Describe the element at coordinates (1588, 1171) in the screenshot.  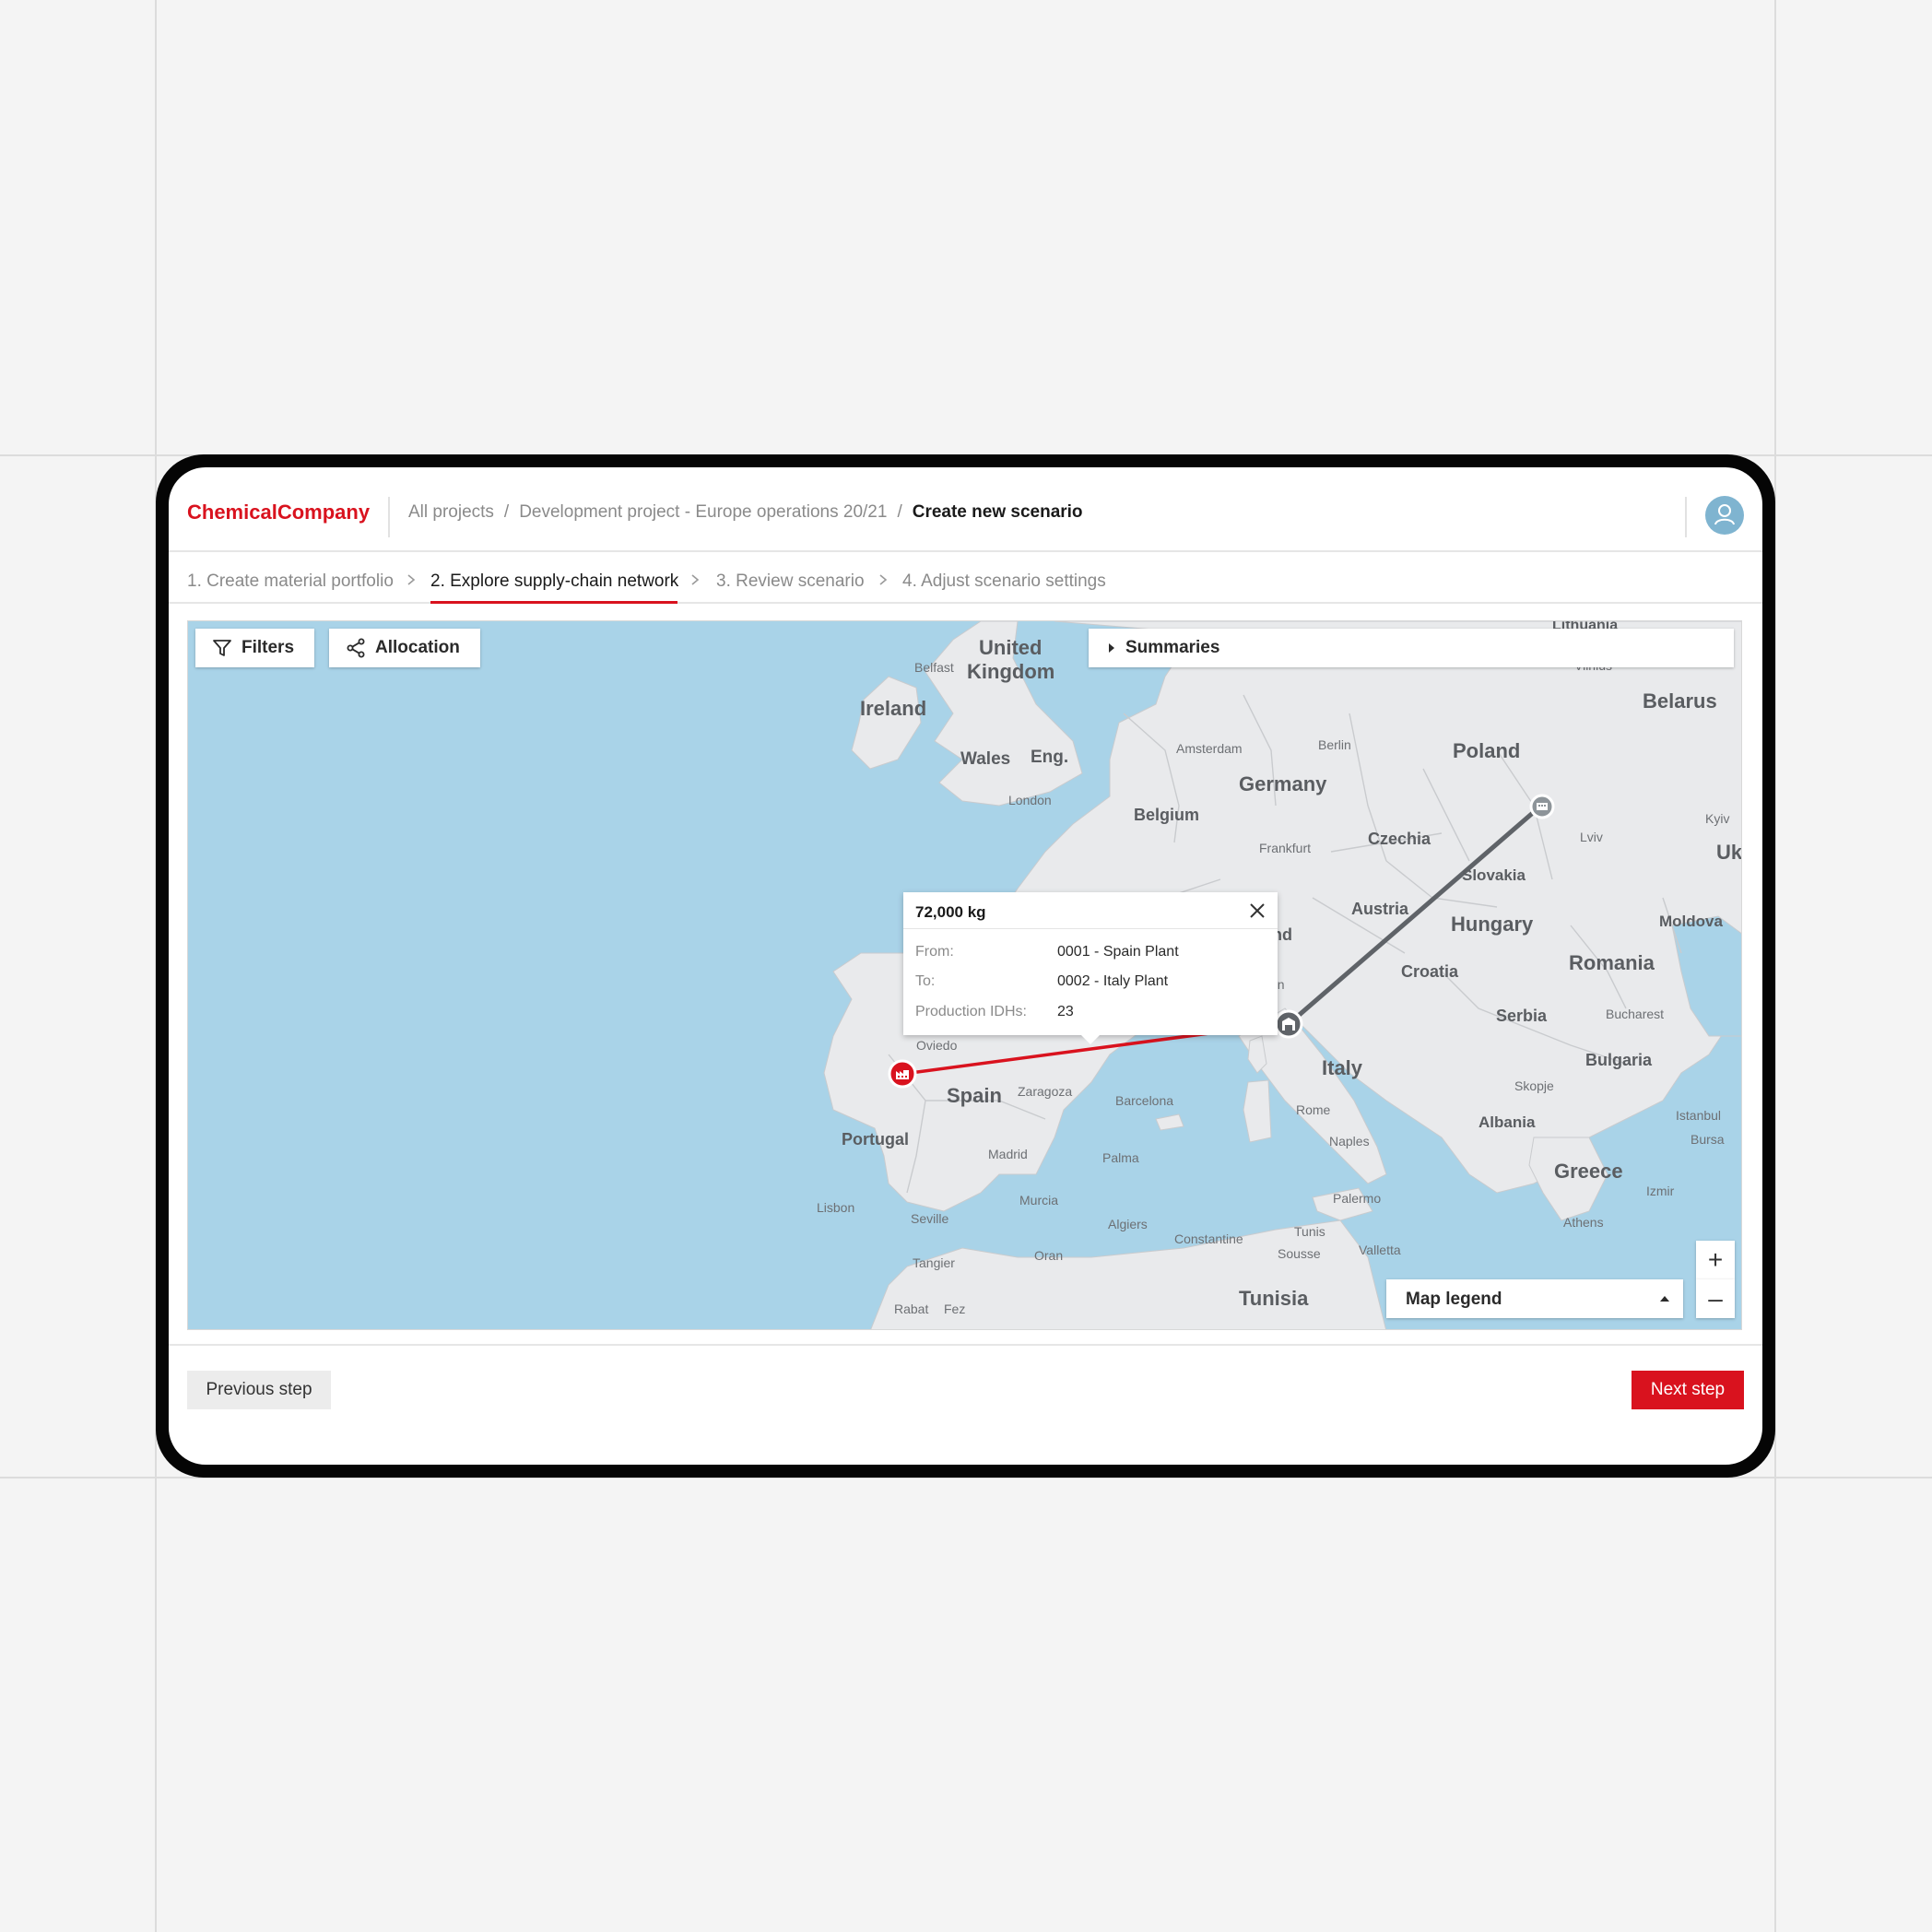
I see `map-label-country: Greece` at that location.